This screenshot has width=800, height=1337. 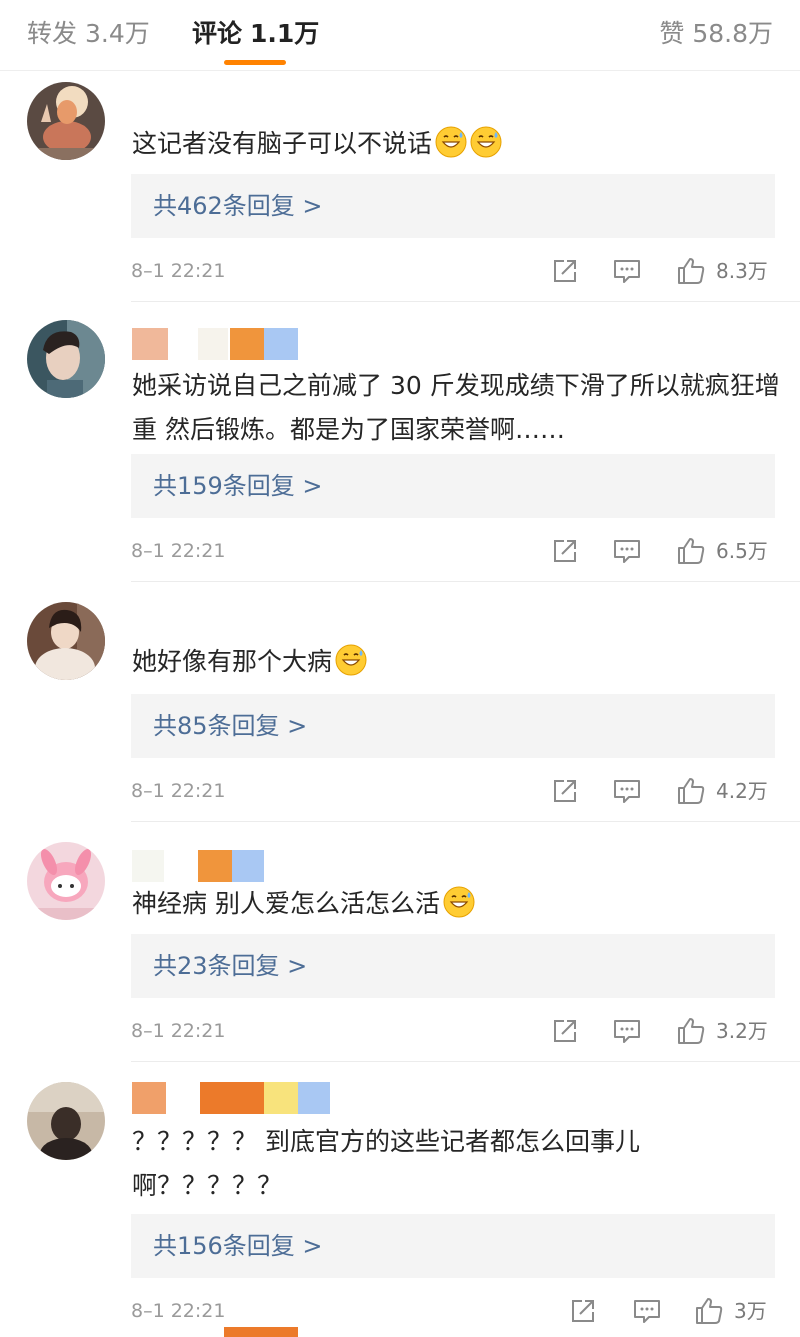 I want to click on tab-repost: 转发 3.4万, so click(x=88, y=34).